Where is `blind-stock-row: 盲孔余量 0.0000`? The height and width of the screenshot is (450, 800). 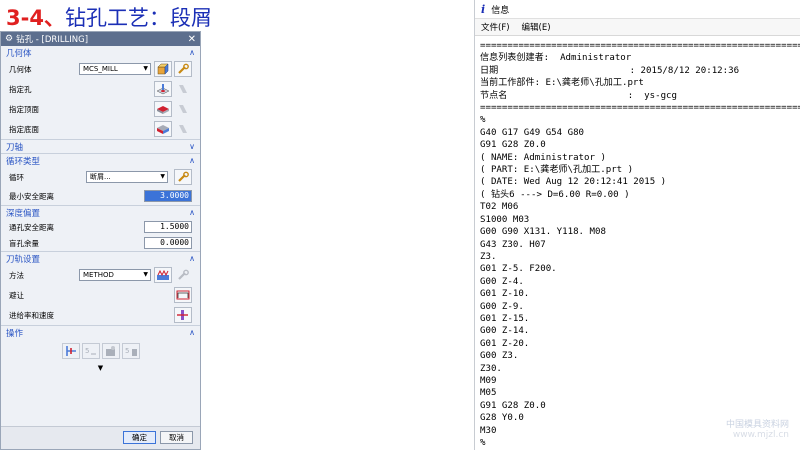 blind-stock-row: 盲孔余量 0.0000 is located at coordinates (100, 243).